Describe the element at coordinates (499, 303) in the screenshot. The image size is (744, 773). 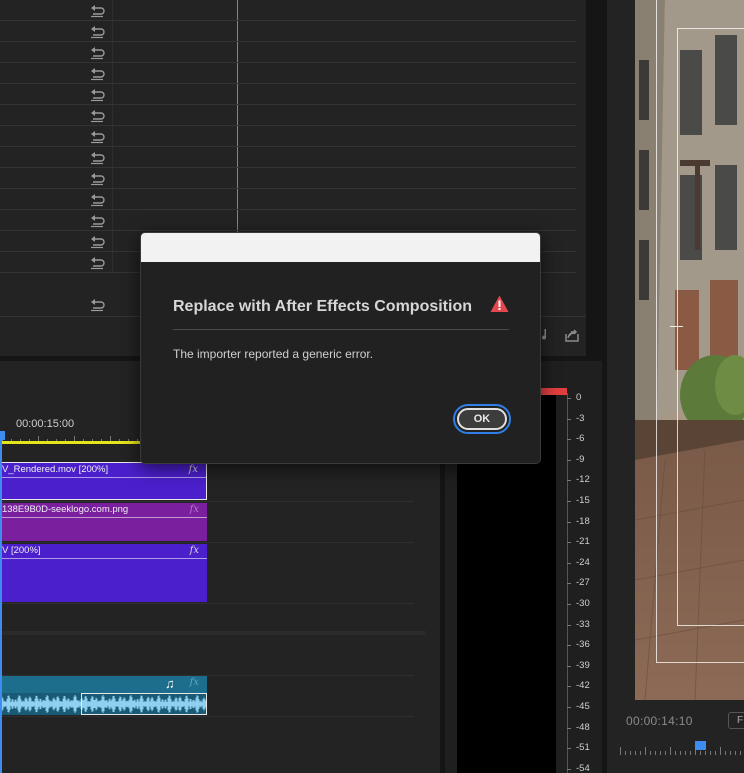
I see `alert-icon` at that location.